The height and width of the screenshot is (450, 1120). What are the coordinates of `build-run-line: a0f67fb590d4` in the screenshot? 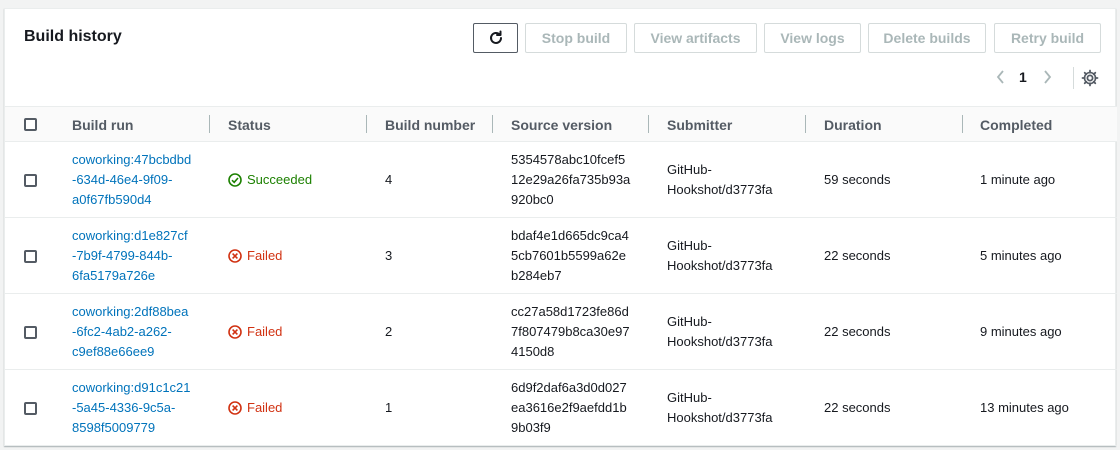 It's located at (131, 200).